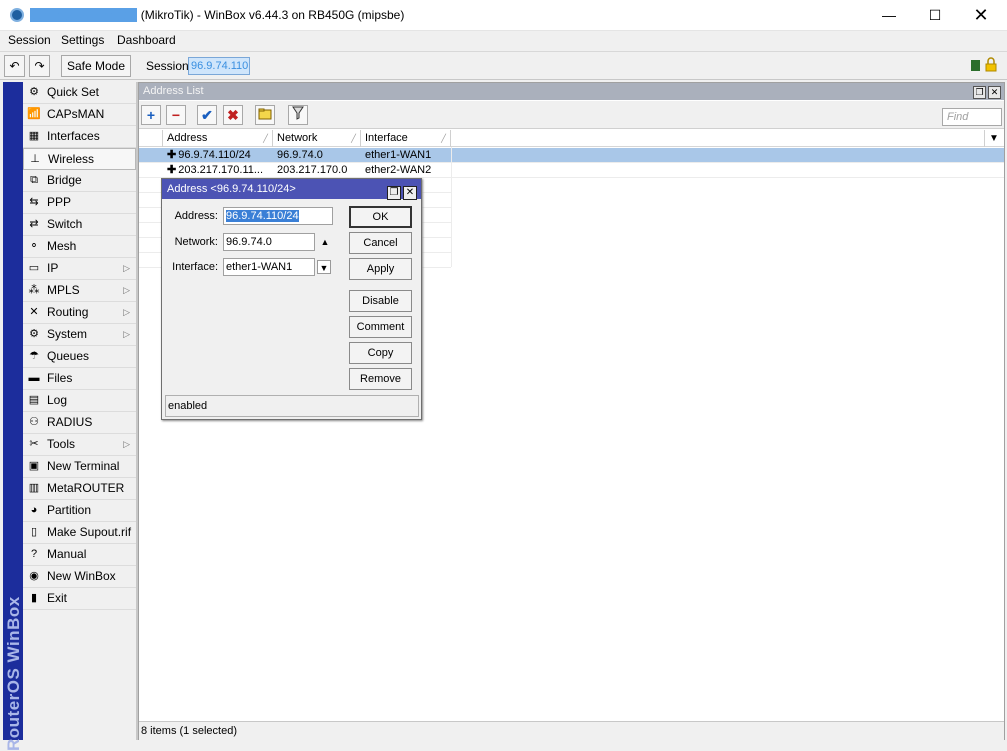 This screenshot has height=751, width=1007. What do you see at coordinates (34, 598) in the screenshot?
I see `exit-icon: ▮` at bounding box center [34, 598].